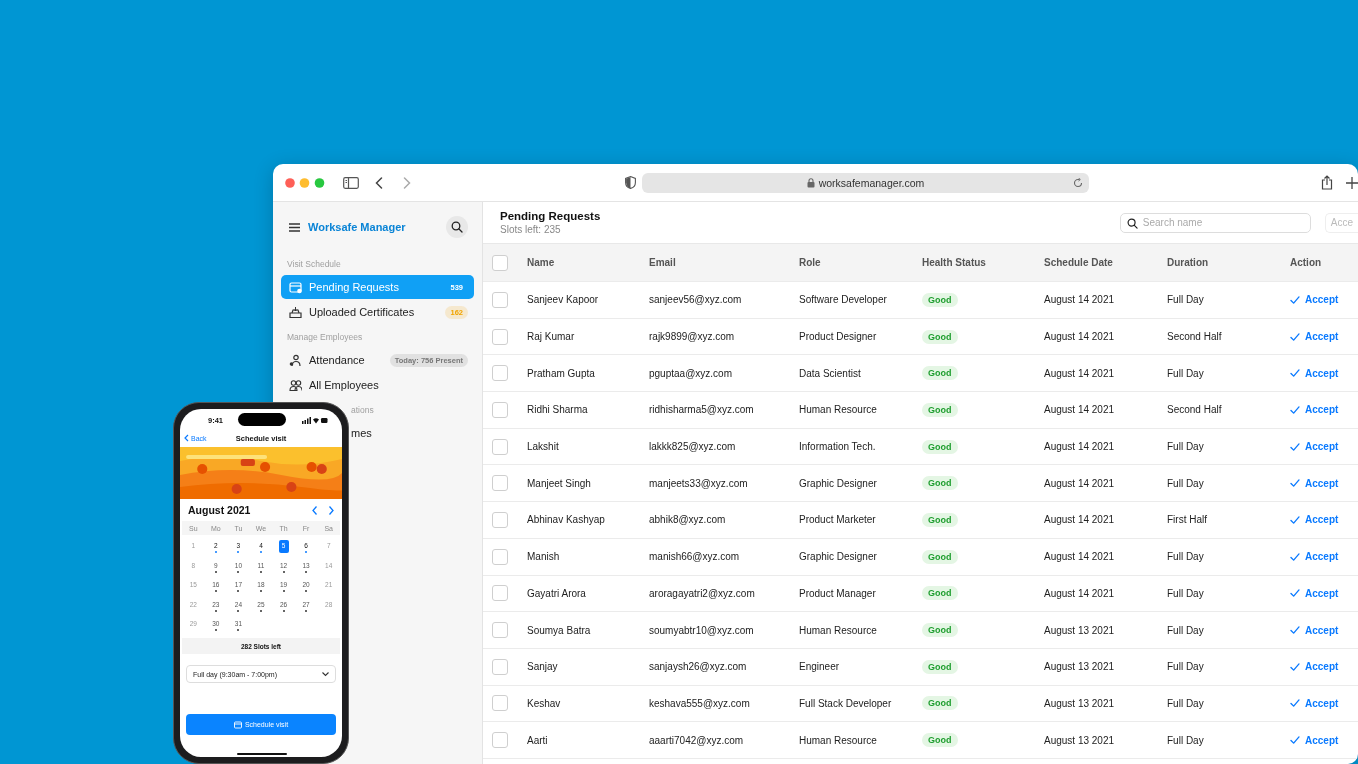 This screenshot has height=764, width=1358. I want to click on table-cell-text: rajk9899@xyz.com, so click(692, 337).